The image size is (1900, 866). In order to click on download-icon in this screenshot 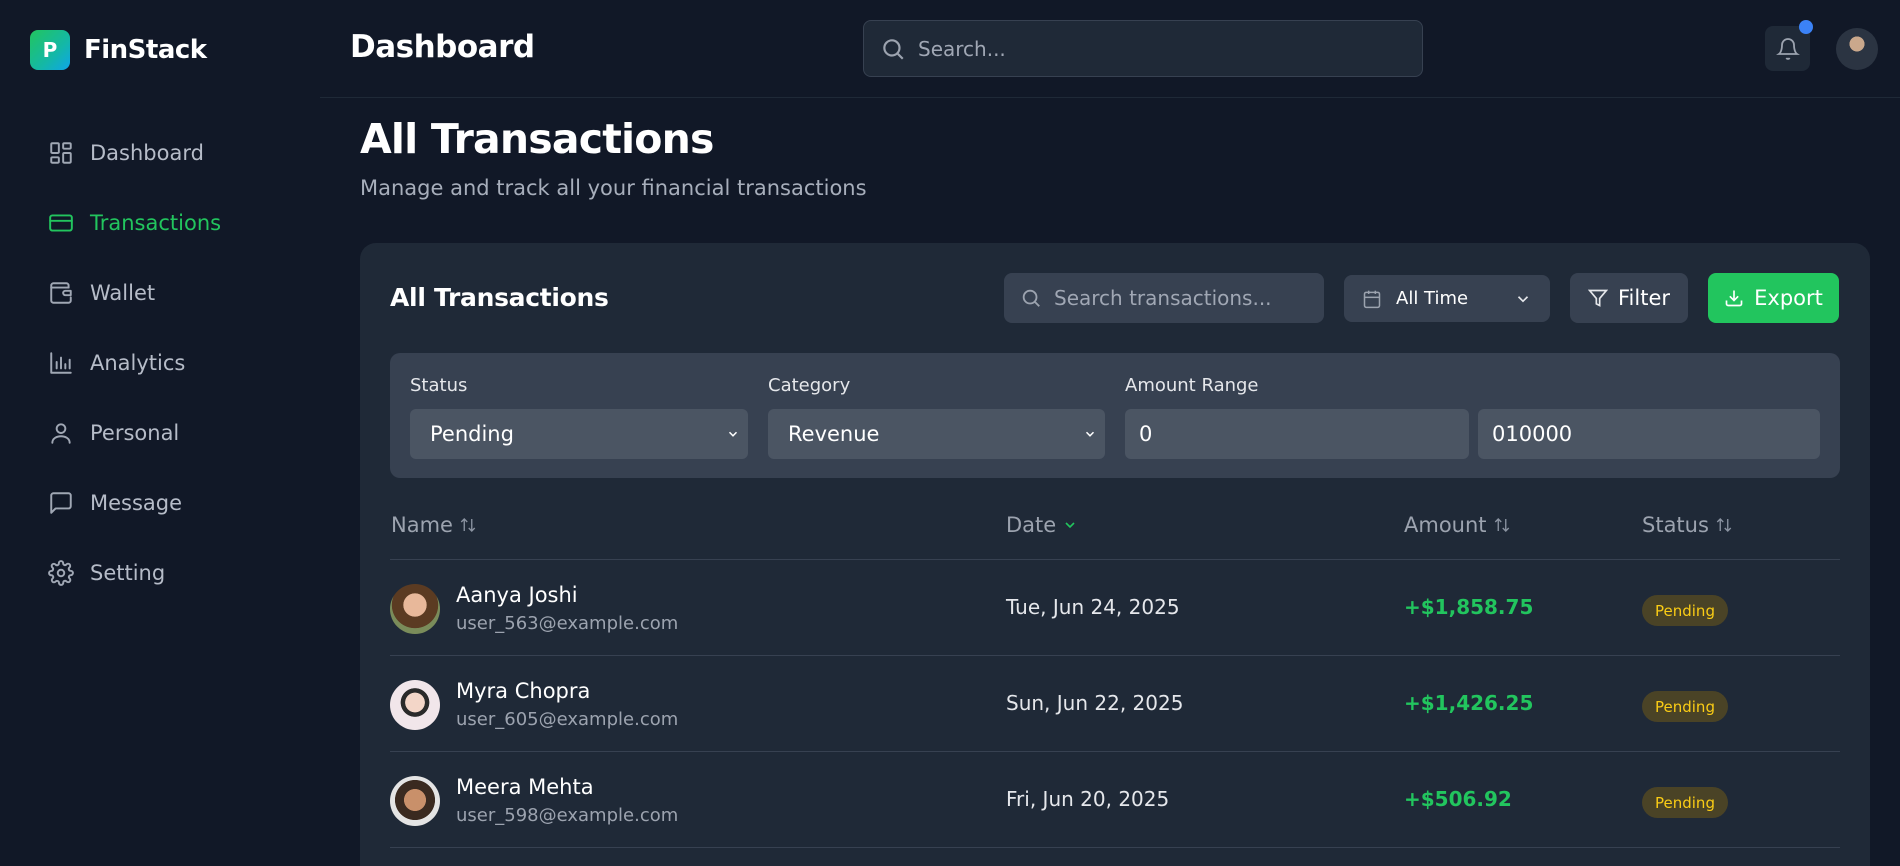, I will do `click(1734, 298)`.